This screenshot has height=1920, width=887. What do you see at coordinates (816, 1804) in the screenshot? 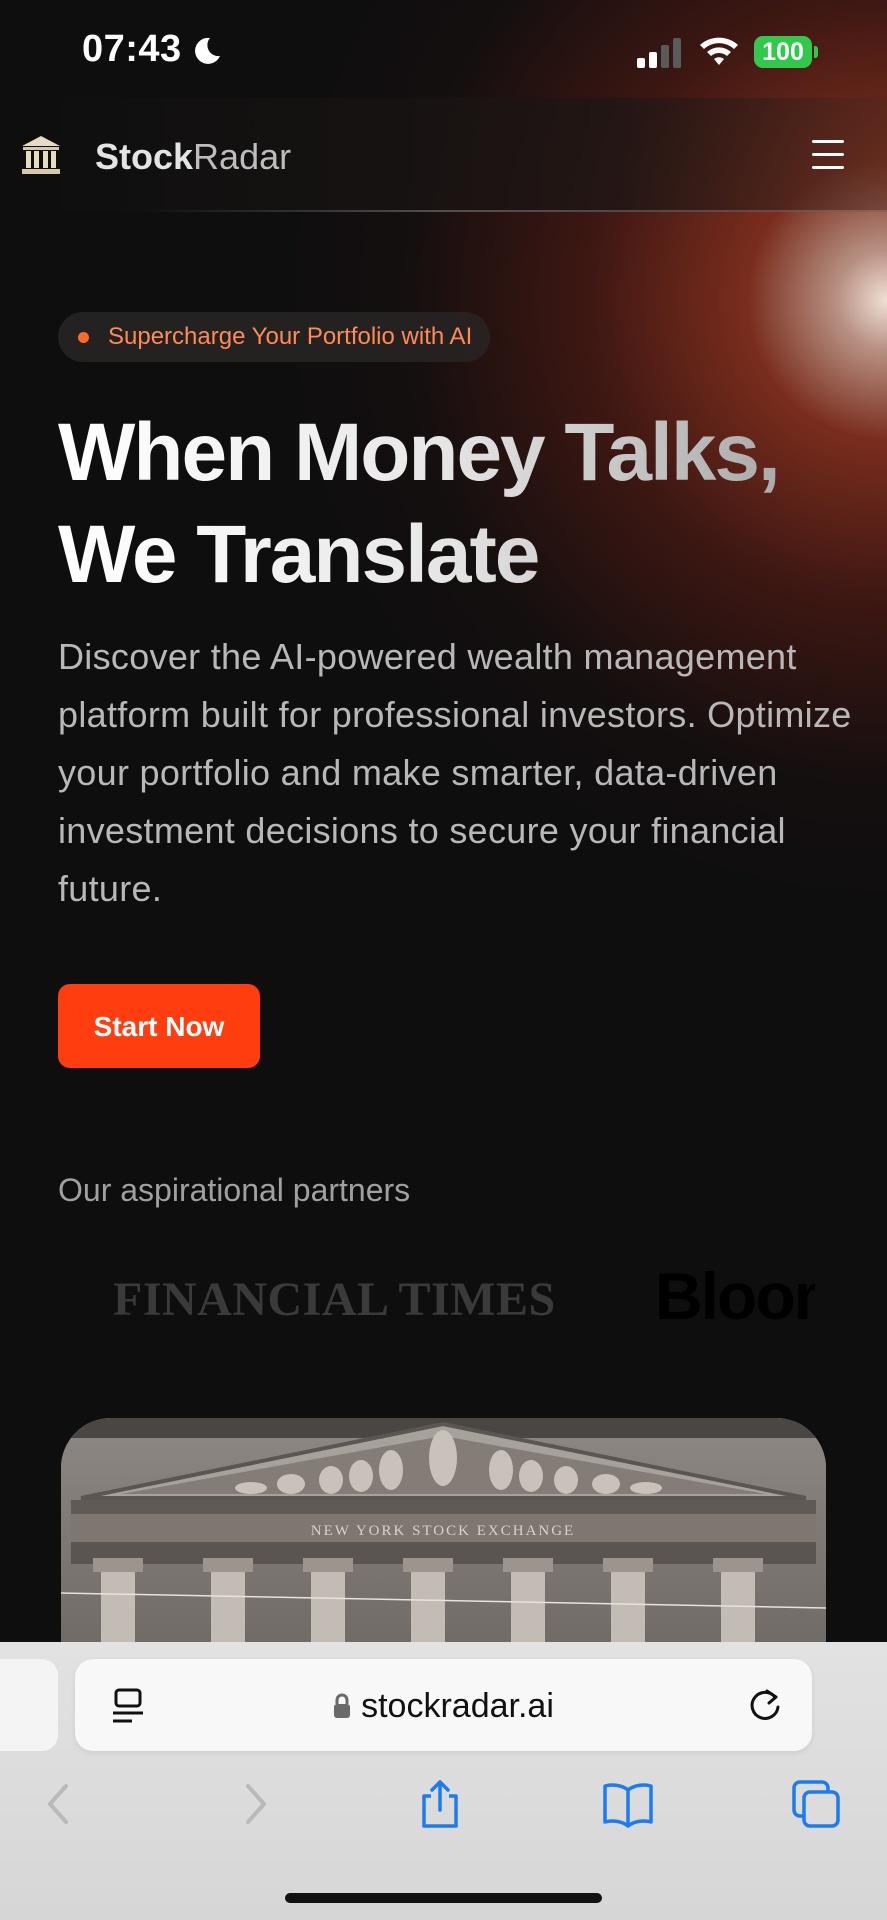
I see `tabs-icon` at bounding box center [816, 1804].